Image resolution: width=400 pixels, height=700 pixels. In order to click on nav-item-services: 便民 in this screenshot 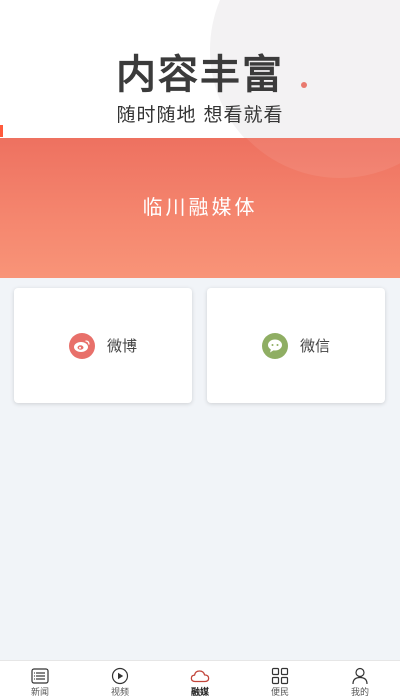, I will do `click(280, 680)`.